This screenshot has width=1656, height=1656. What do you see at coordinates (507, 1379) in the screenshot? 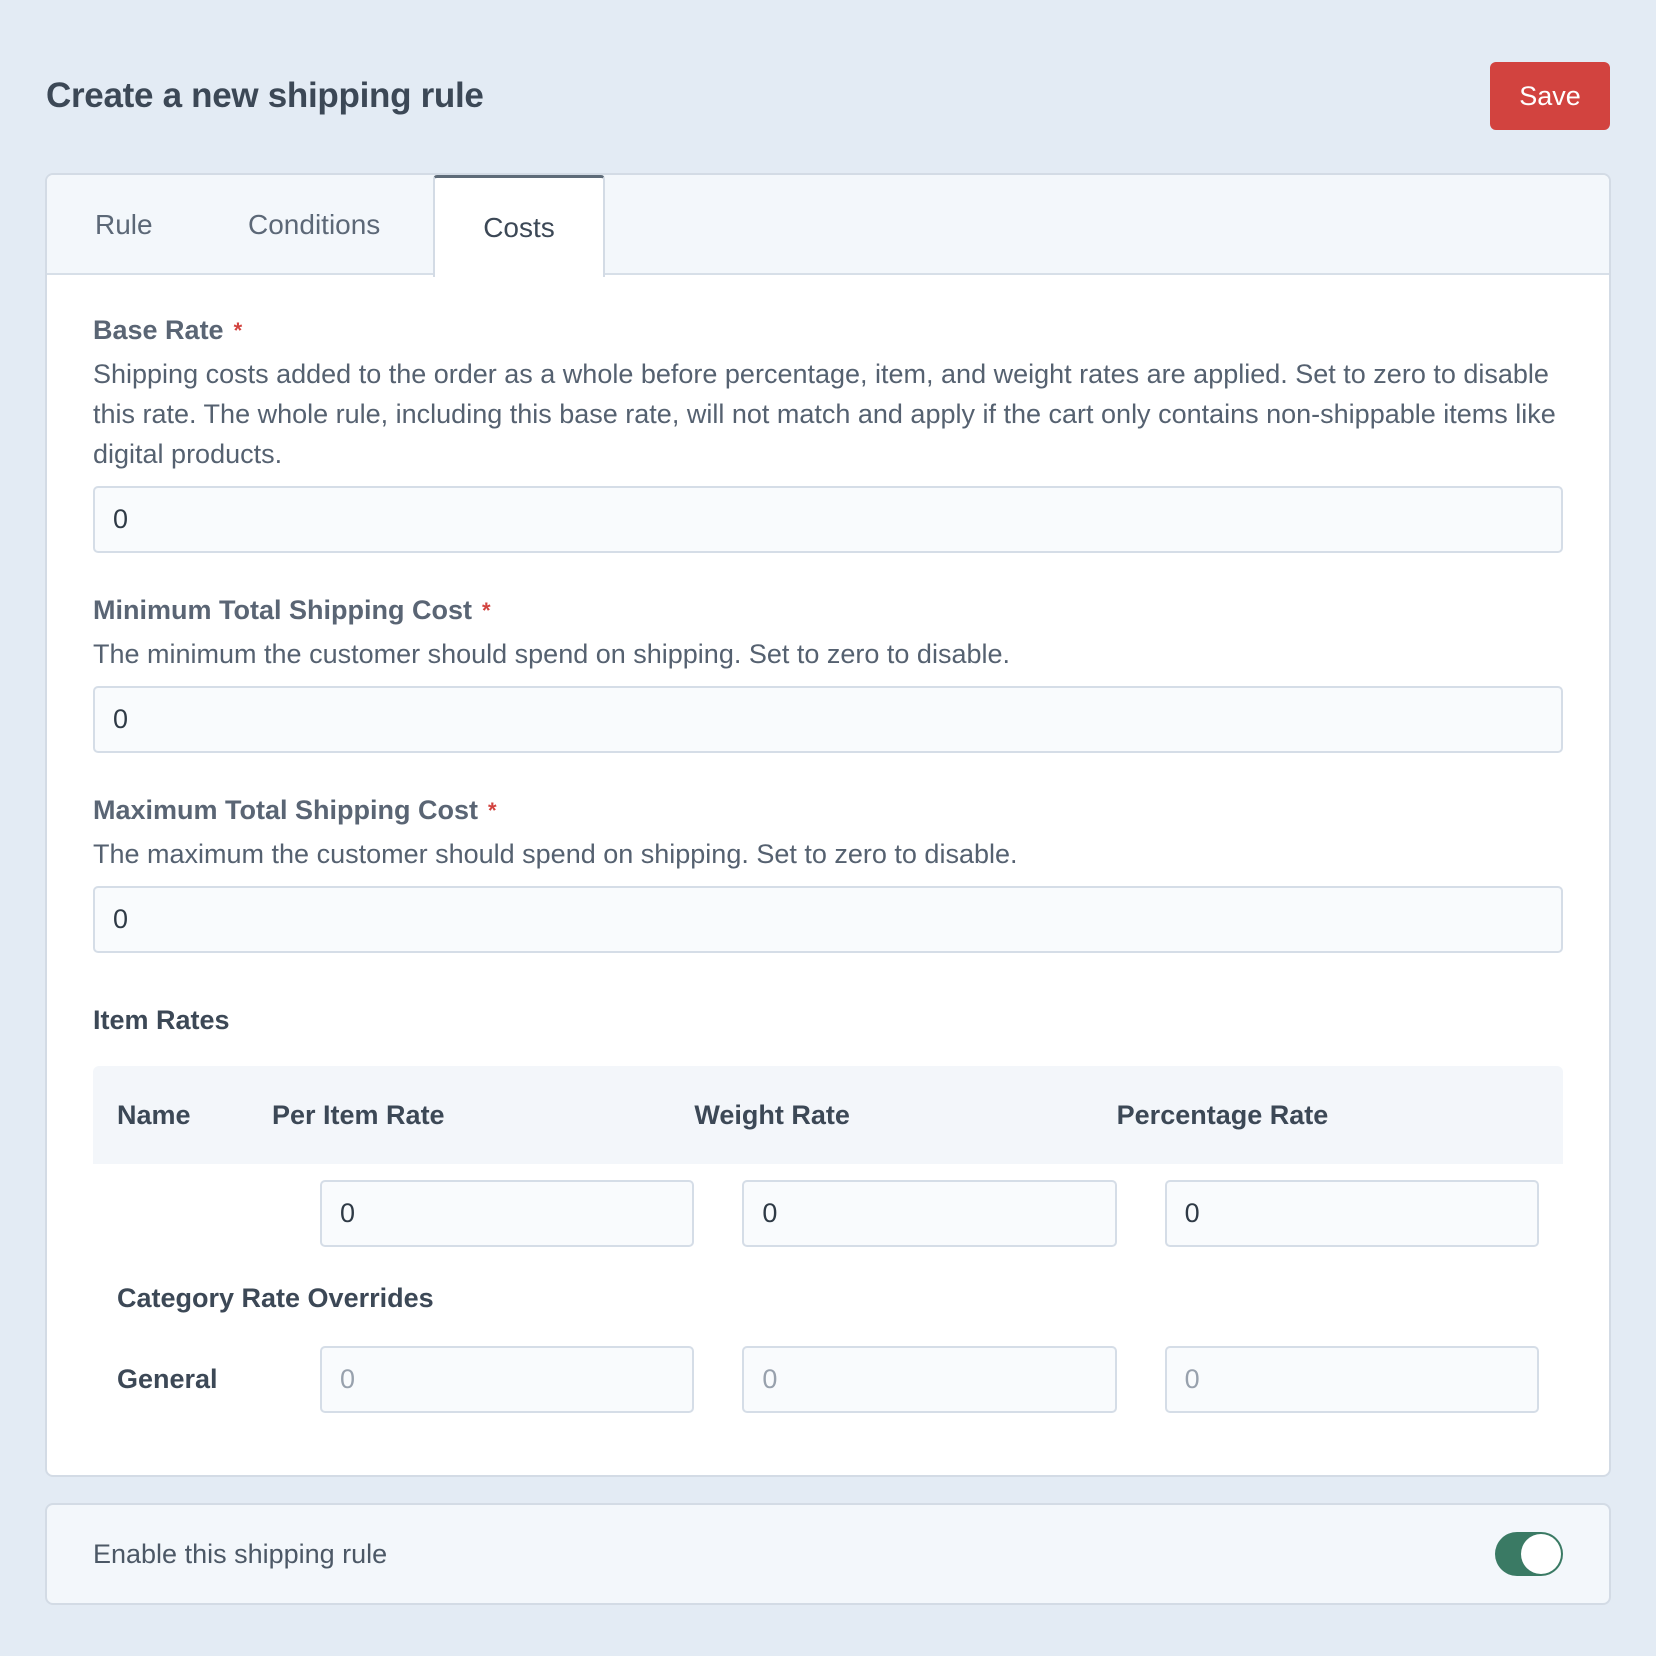
I see `category-per-item-input` at bounding box center [507, 1379].